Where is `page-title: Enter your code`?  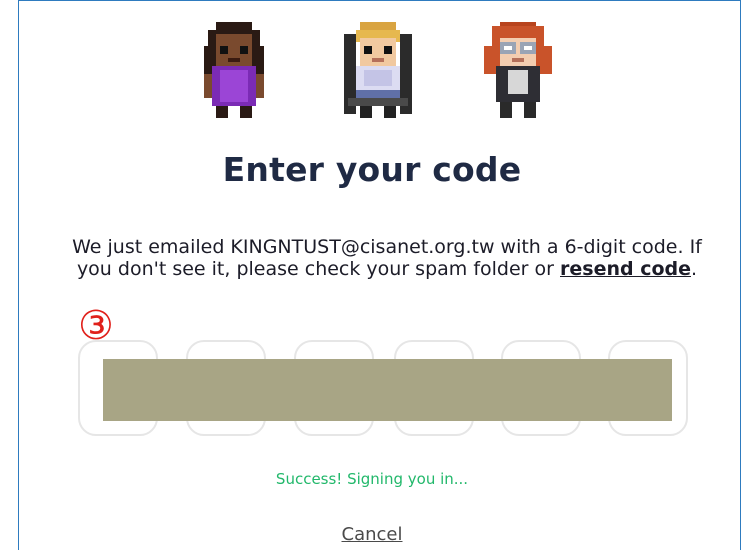 page-title: Enter your code is located at coordinates (372, 169).